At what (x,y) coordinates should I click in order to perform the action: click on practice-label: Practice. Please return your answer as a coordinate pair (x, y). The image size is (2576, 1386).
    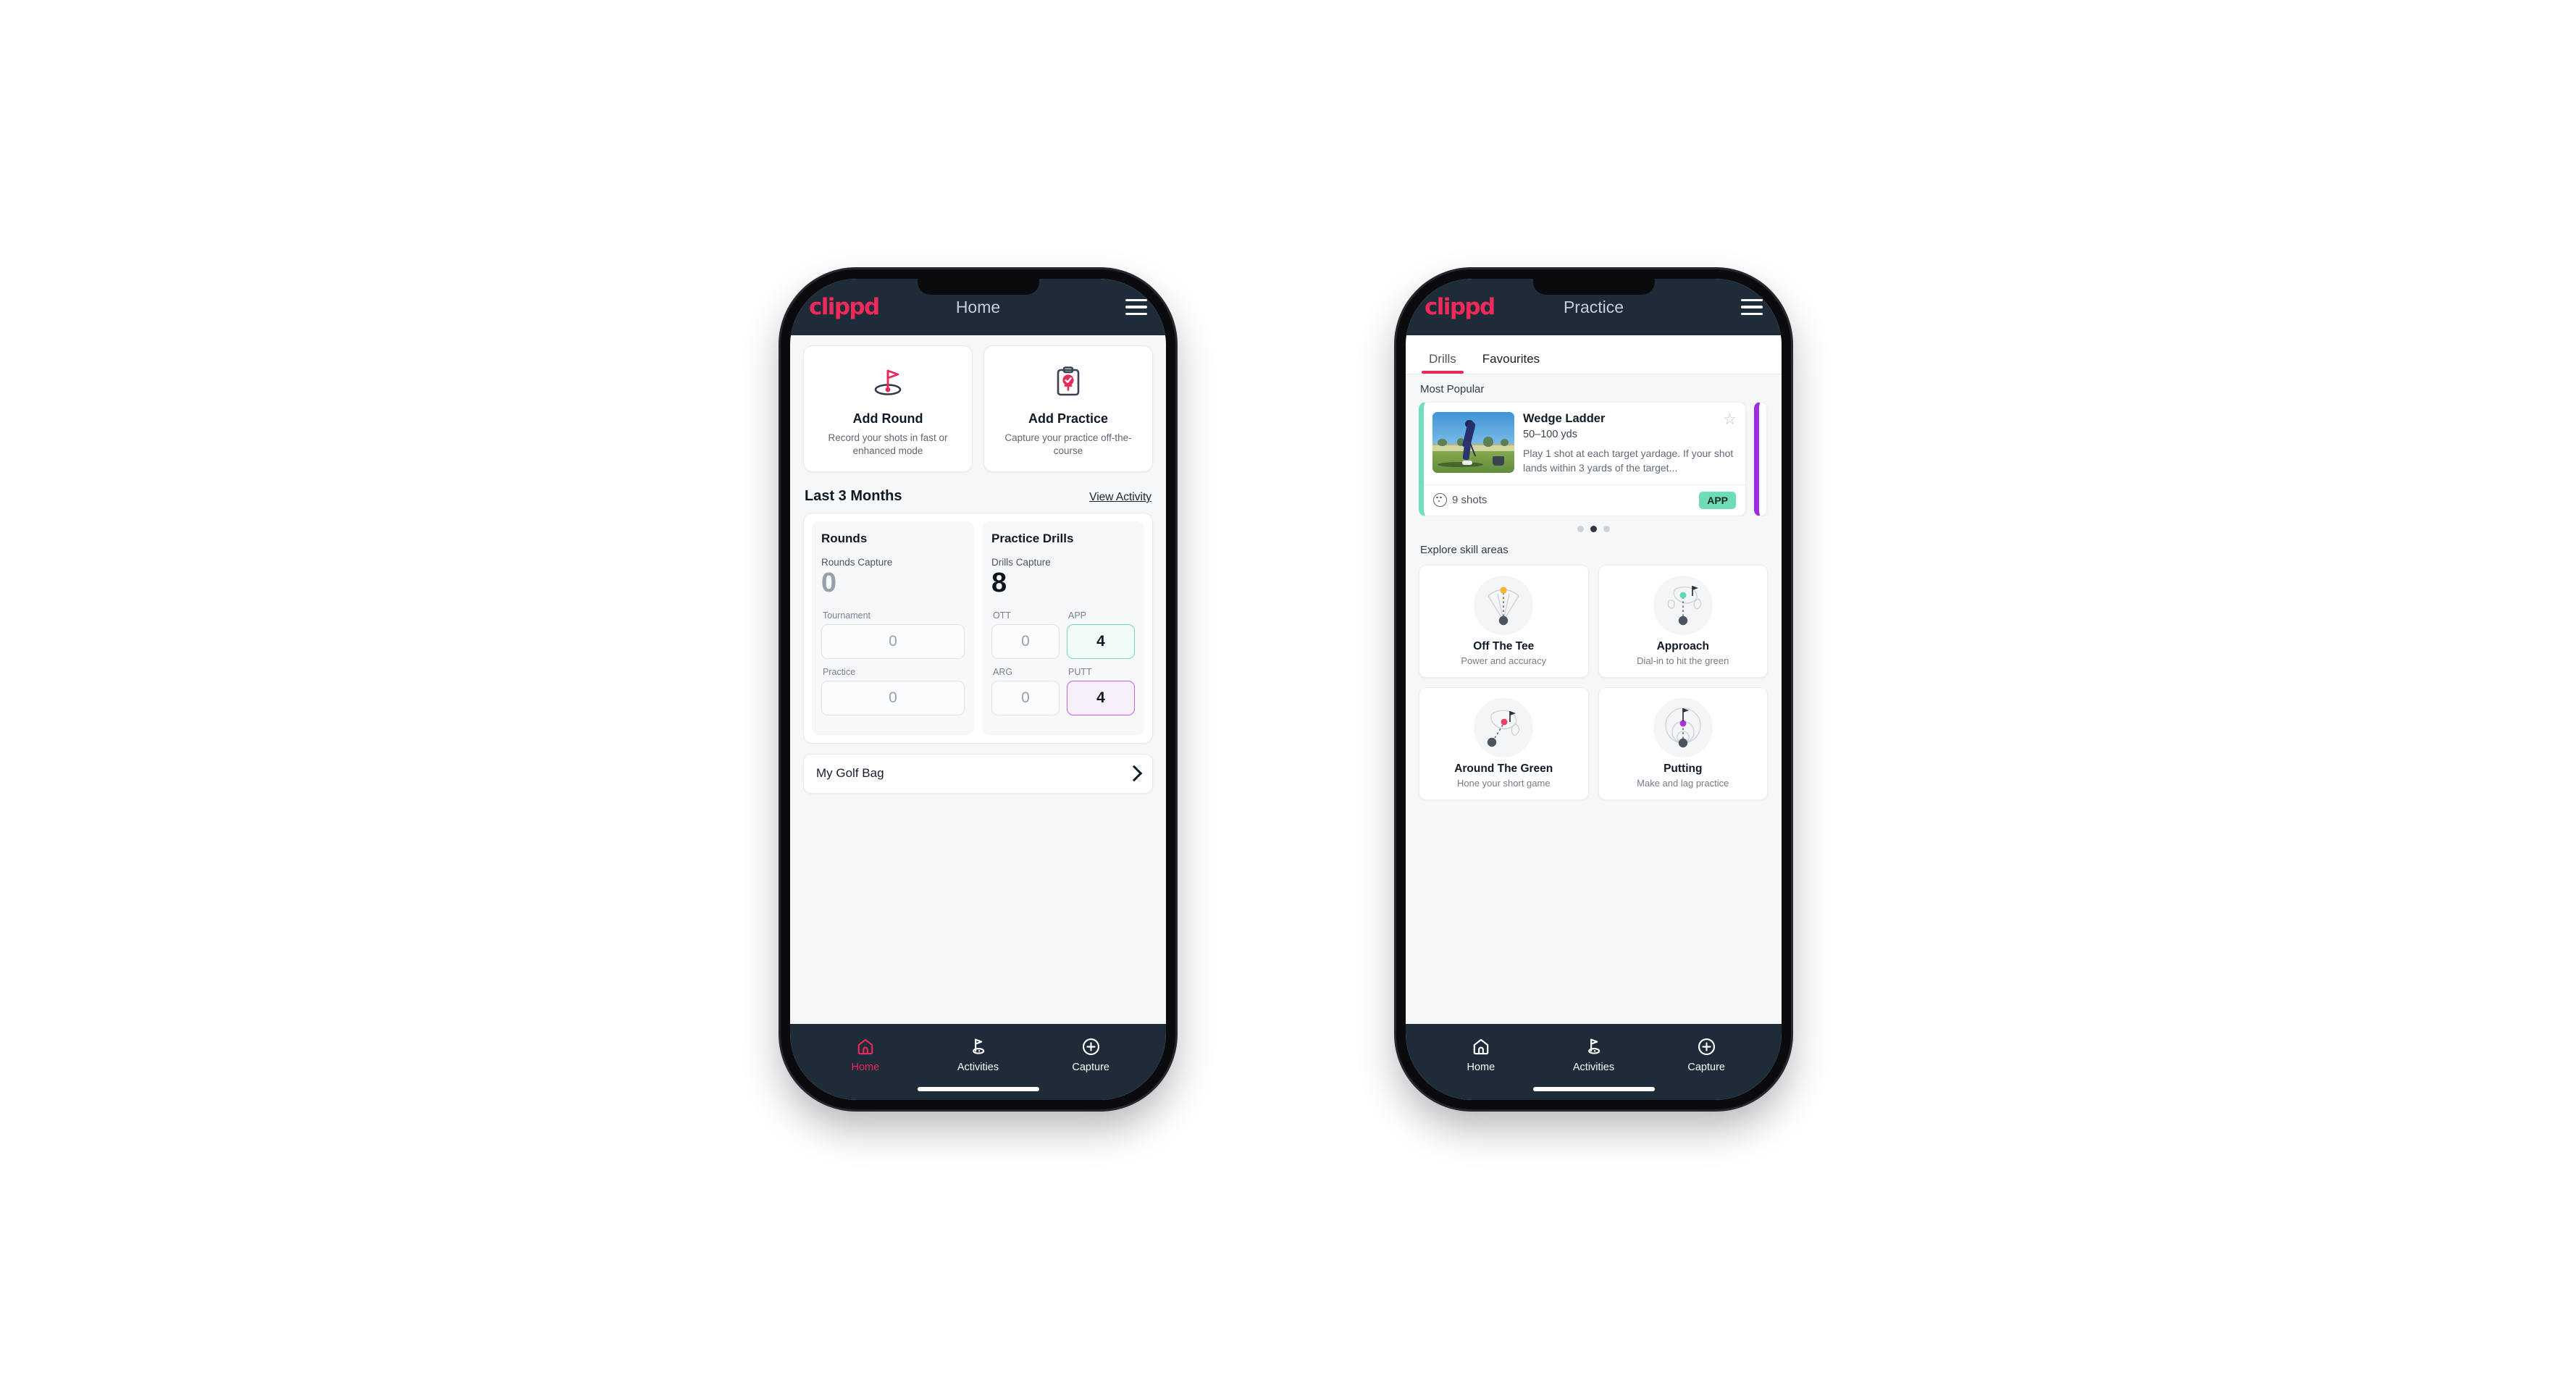
    Looking at the image, I should click on (839, 671).